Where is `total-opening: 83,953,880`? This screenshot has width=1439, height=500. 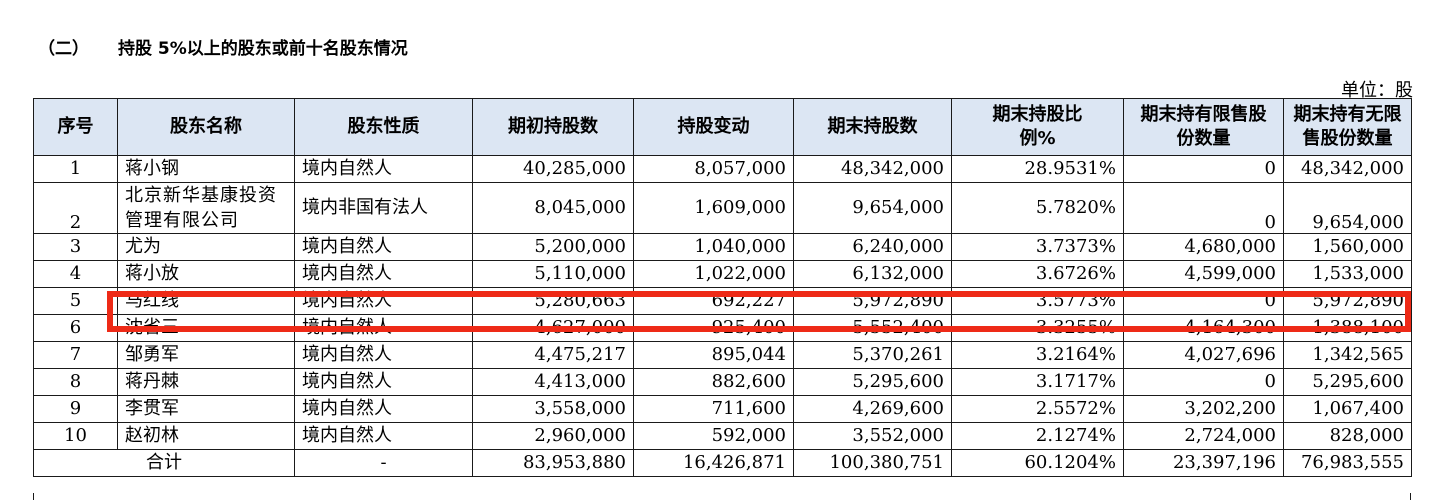 total-opening: 83,953,880 is located at coordinates (553, 463).